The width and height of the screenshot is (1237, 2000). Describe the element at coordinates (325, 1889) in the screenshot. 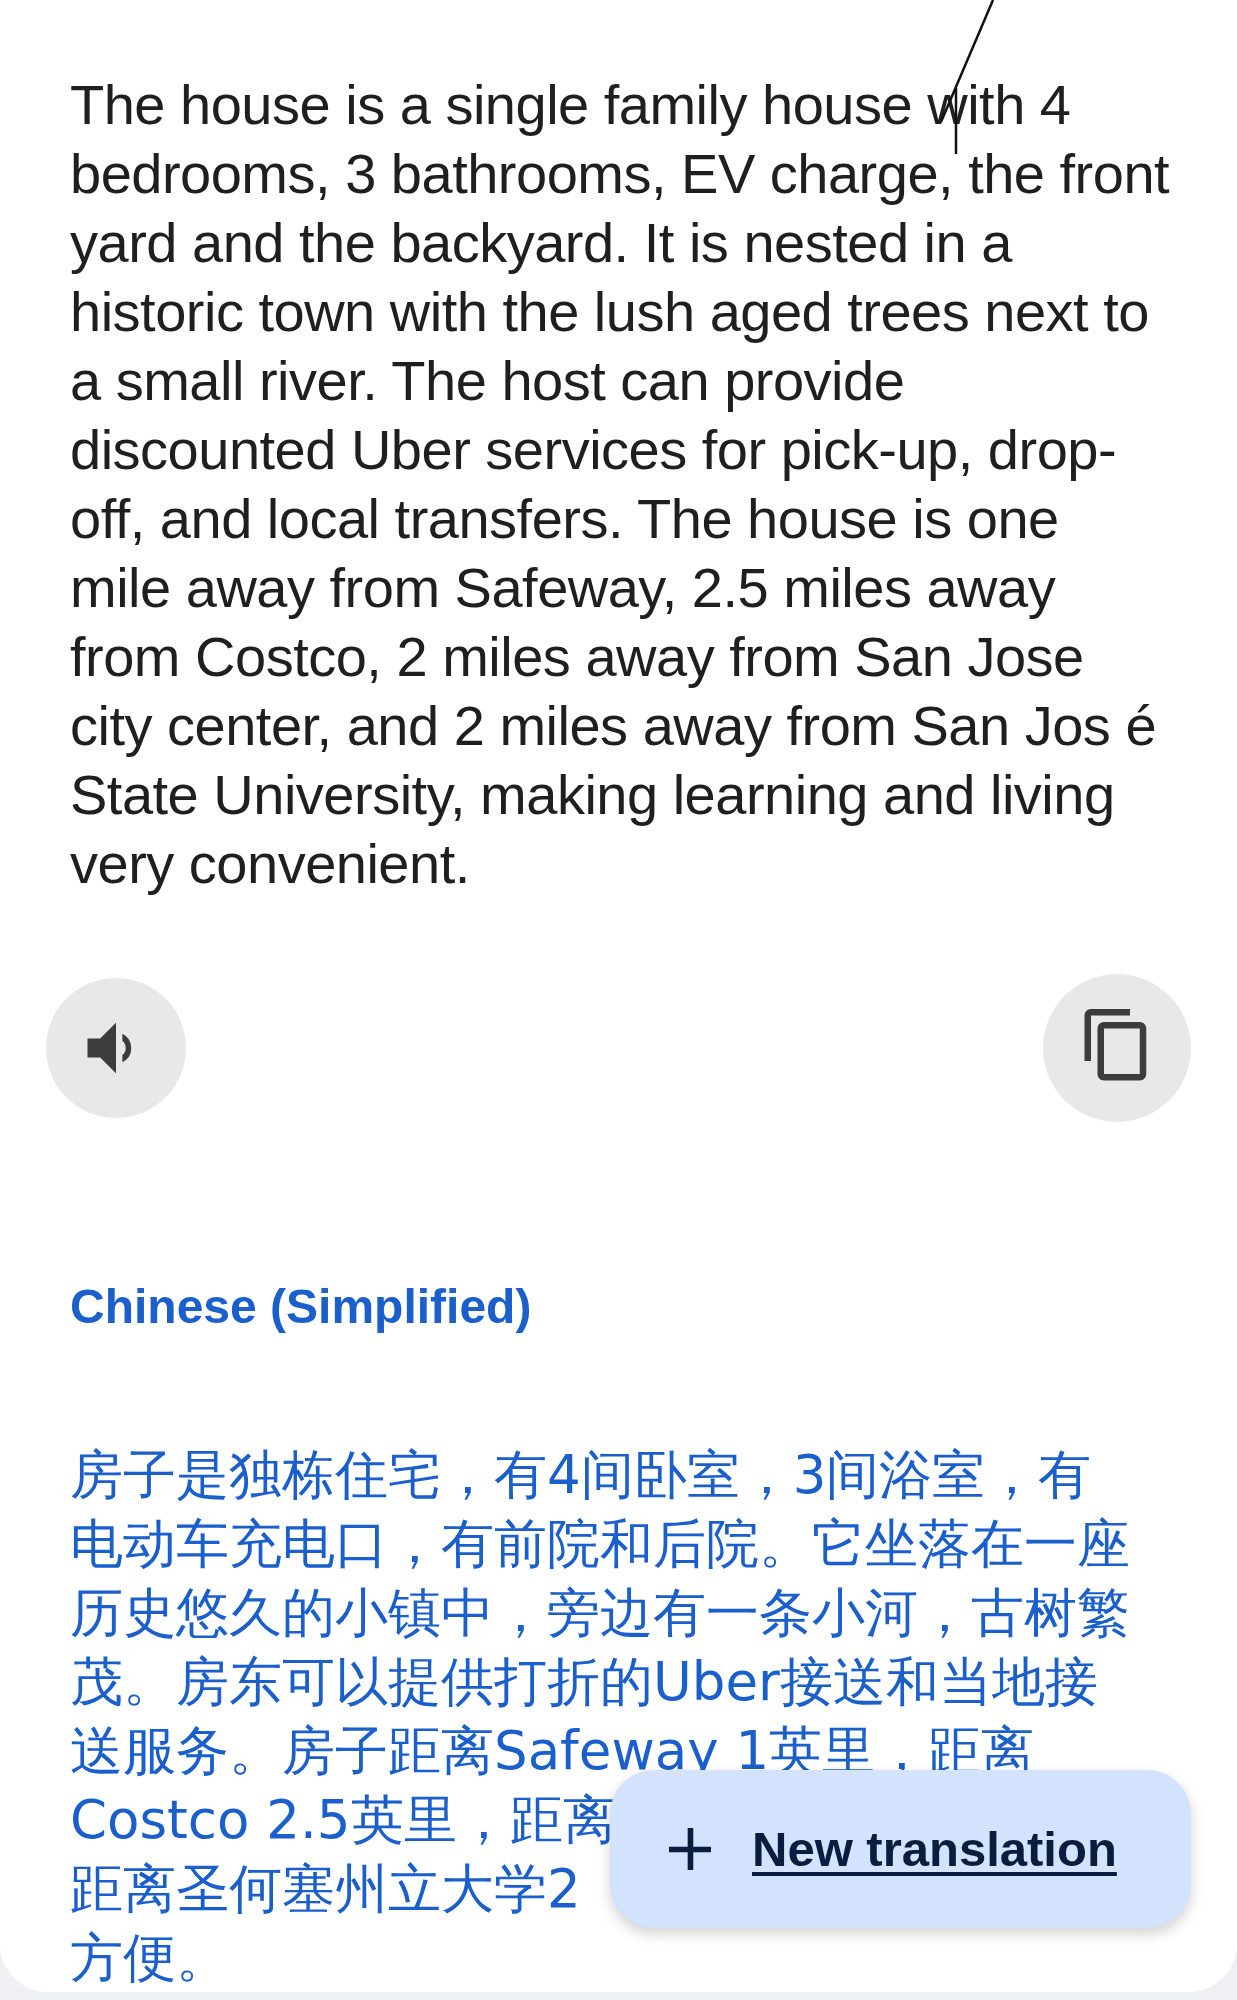

I see `translation-text-line: 距离圣何塞州立大学2` at that location.